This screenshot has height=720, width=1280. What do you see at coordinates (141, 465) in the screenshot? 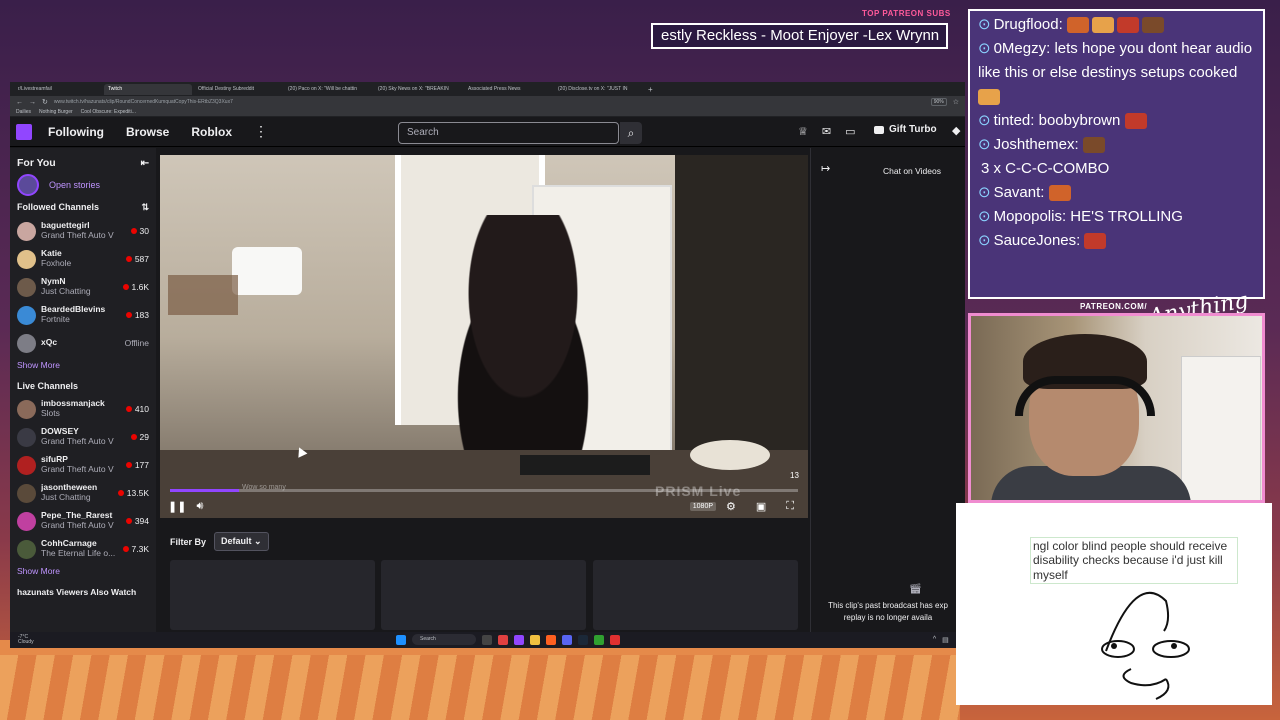
I see `viewer-count-value: 177` at bounding box center [141, 465].